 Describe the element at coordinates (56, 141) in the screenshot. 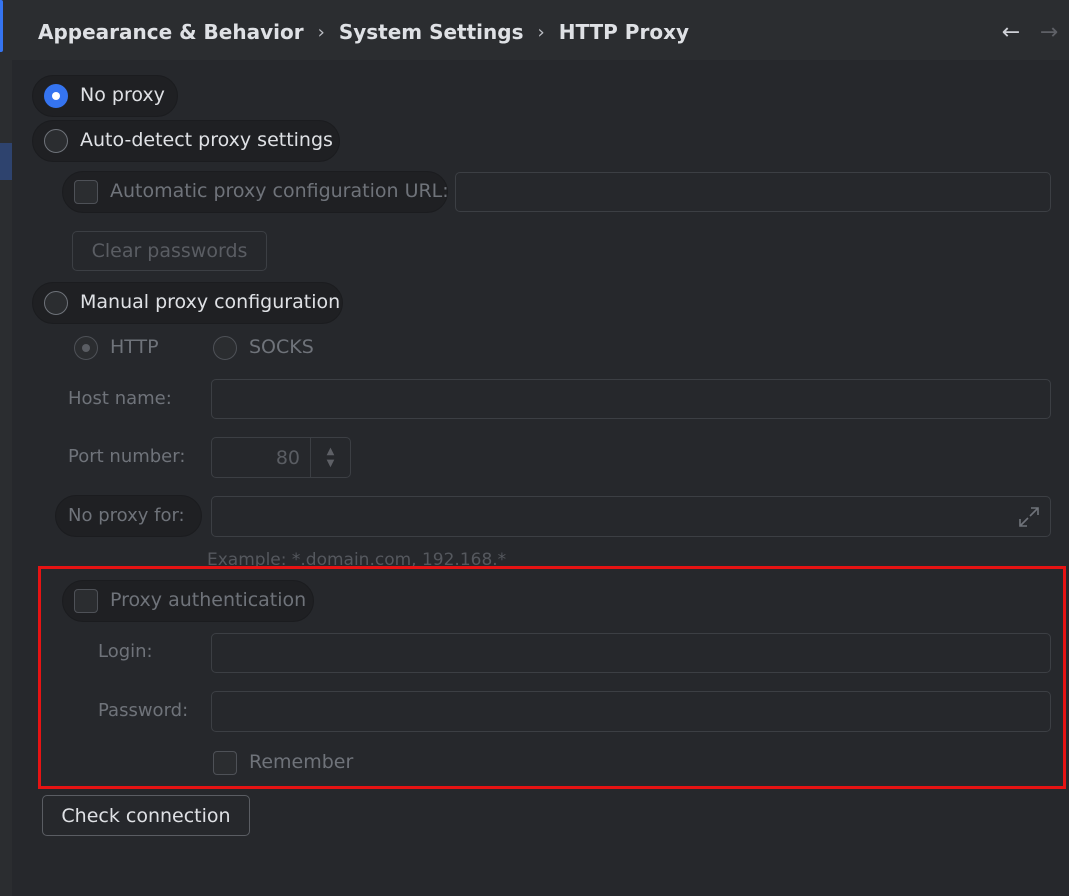

I see `auto-detect-radio` at that location.